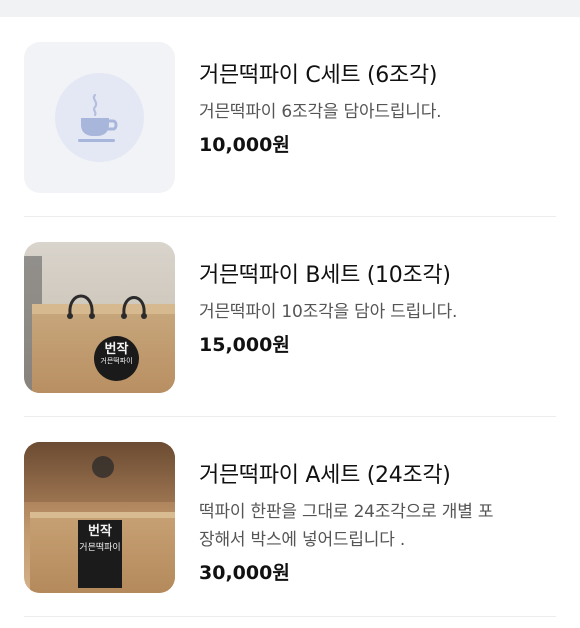 The image size is (580, 628). What do you see at coordinates (290, 8) in the screenshot?
I see `top-bar` at bounding box center [290, 8].